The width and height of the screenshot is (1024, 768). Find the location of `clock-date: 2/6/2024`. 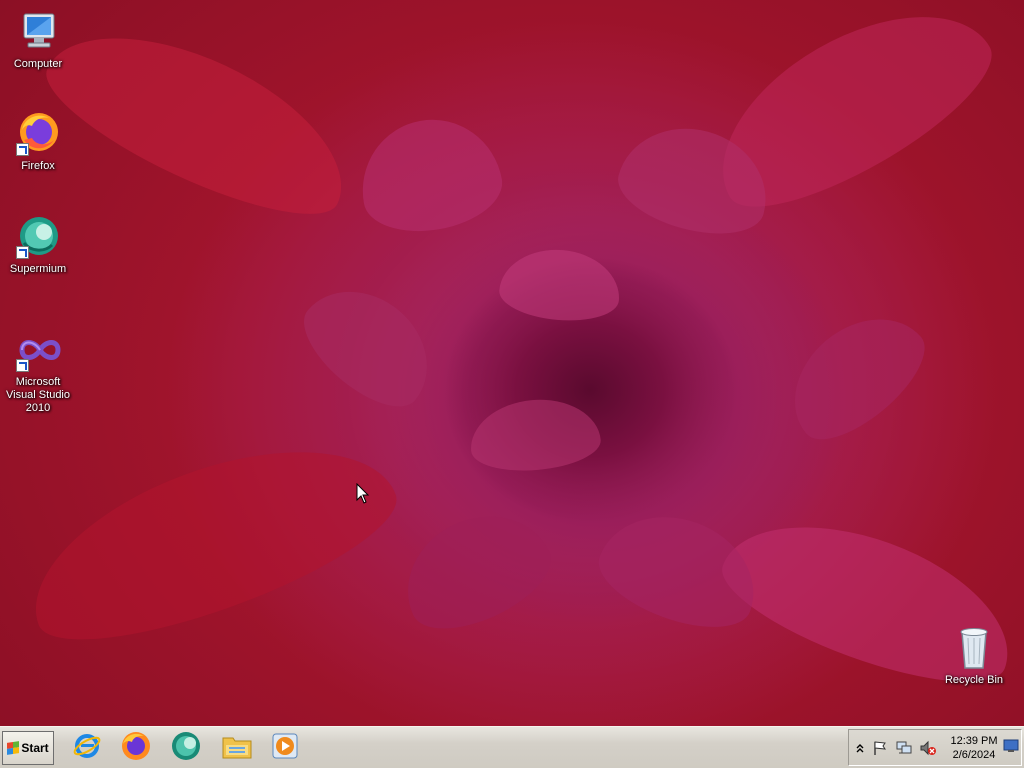

clock-date: 2/6/2024 is located at coordinates (974, 755).